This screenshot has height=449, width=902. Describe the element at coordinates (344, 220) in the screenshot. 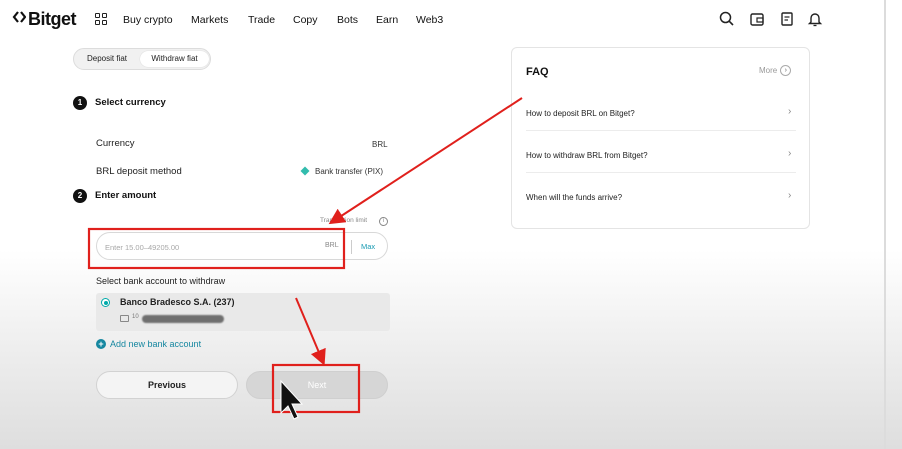

I see `transaction-limit-label: Transaction limit` at that location.